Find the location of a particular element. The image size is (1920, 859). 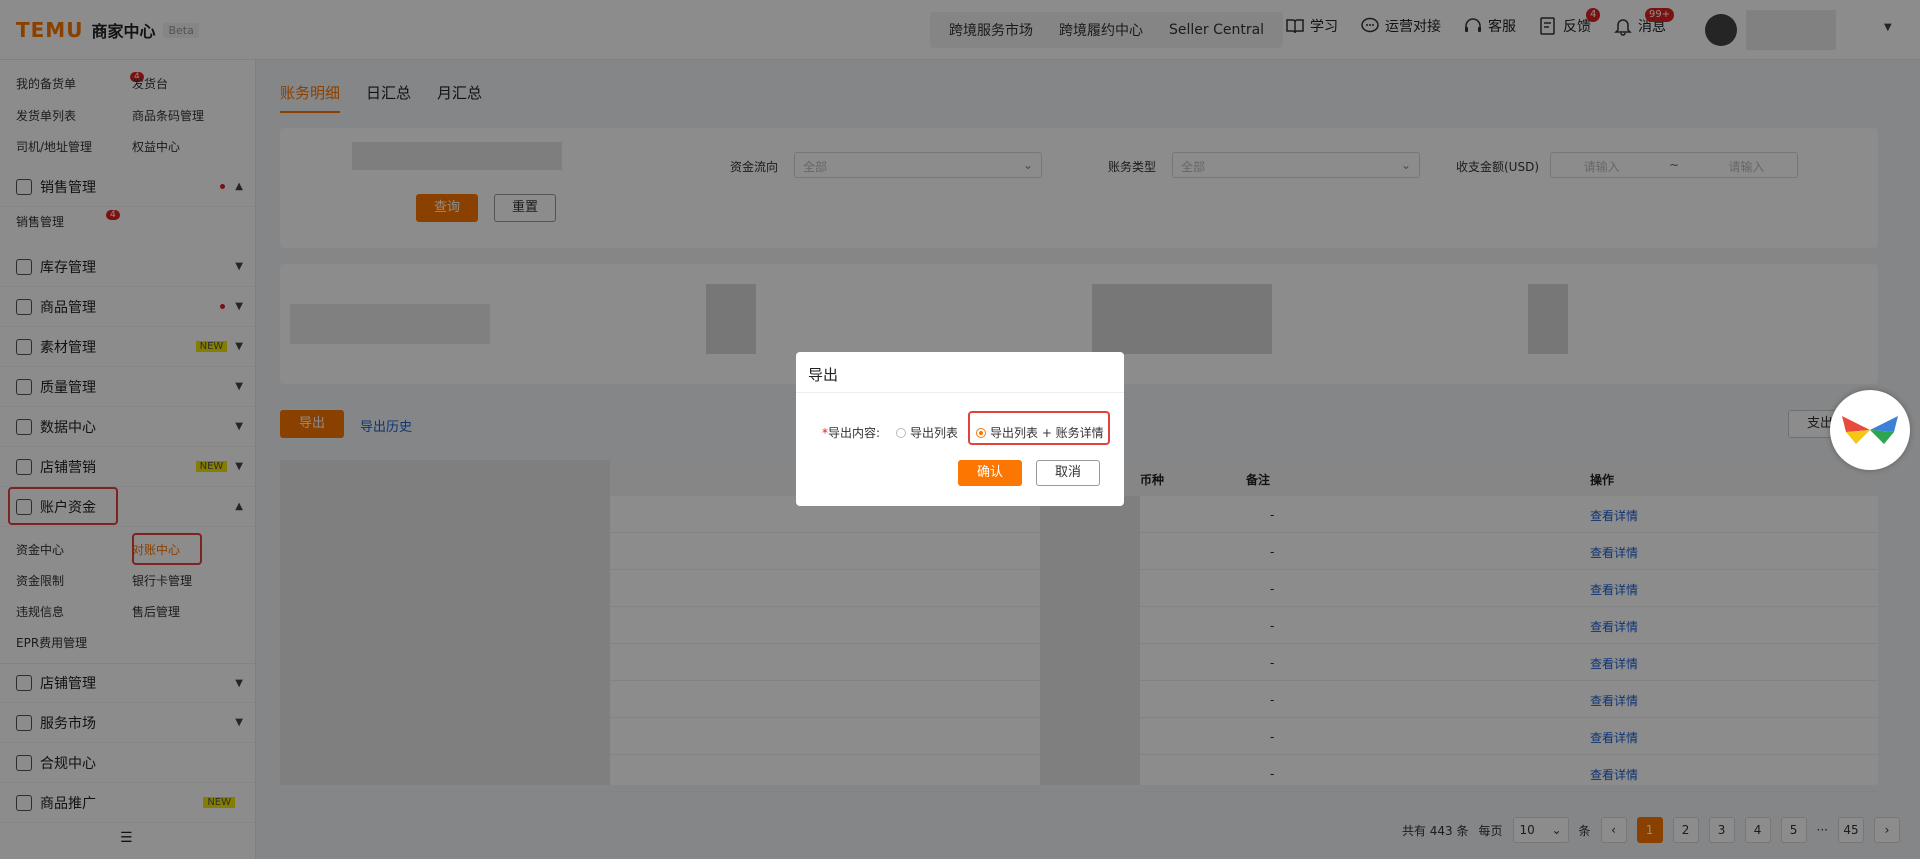

radio-label: 导出列表 is located at coordinates (934, 433).